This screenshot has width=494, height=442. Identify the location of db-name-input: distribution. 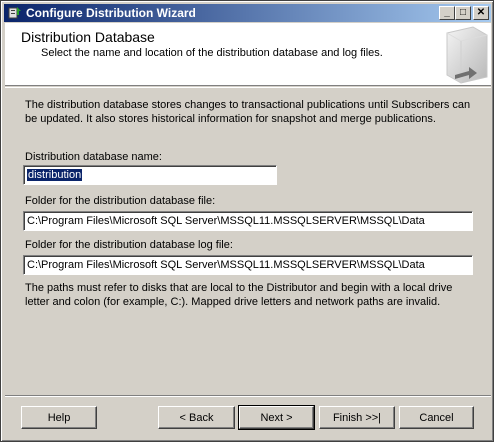
(150, 175).